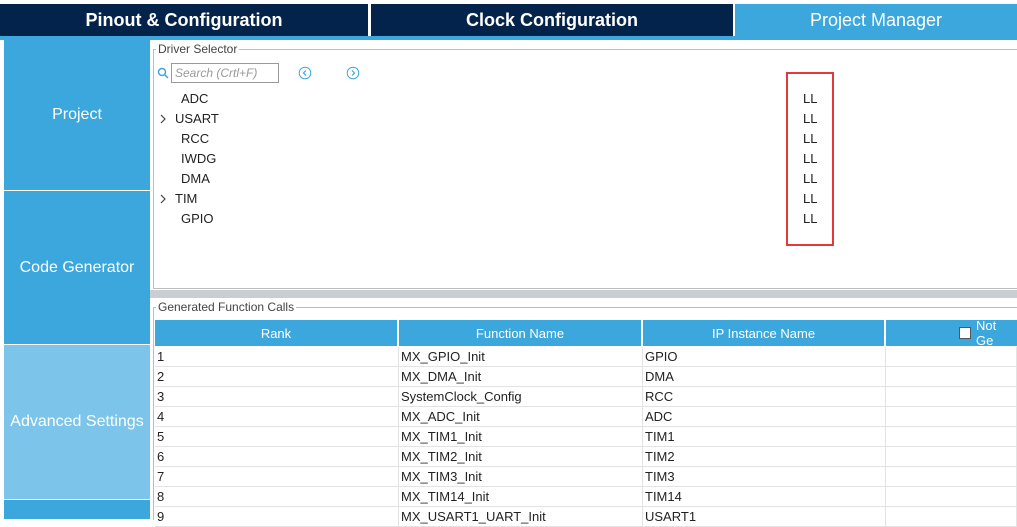 The image size is (1017, 527). Describe the element at coordinates (521, 497) in the screenshot. I see `cell-function-name: MX_TIM14_Init` at that location.